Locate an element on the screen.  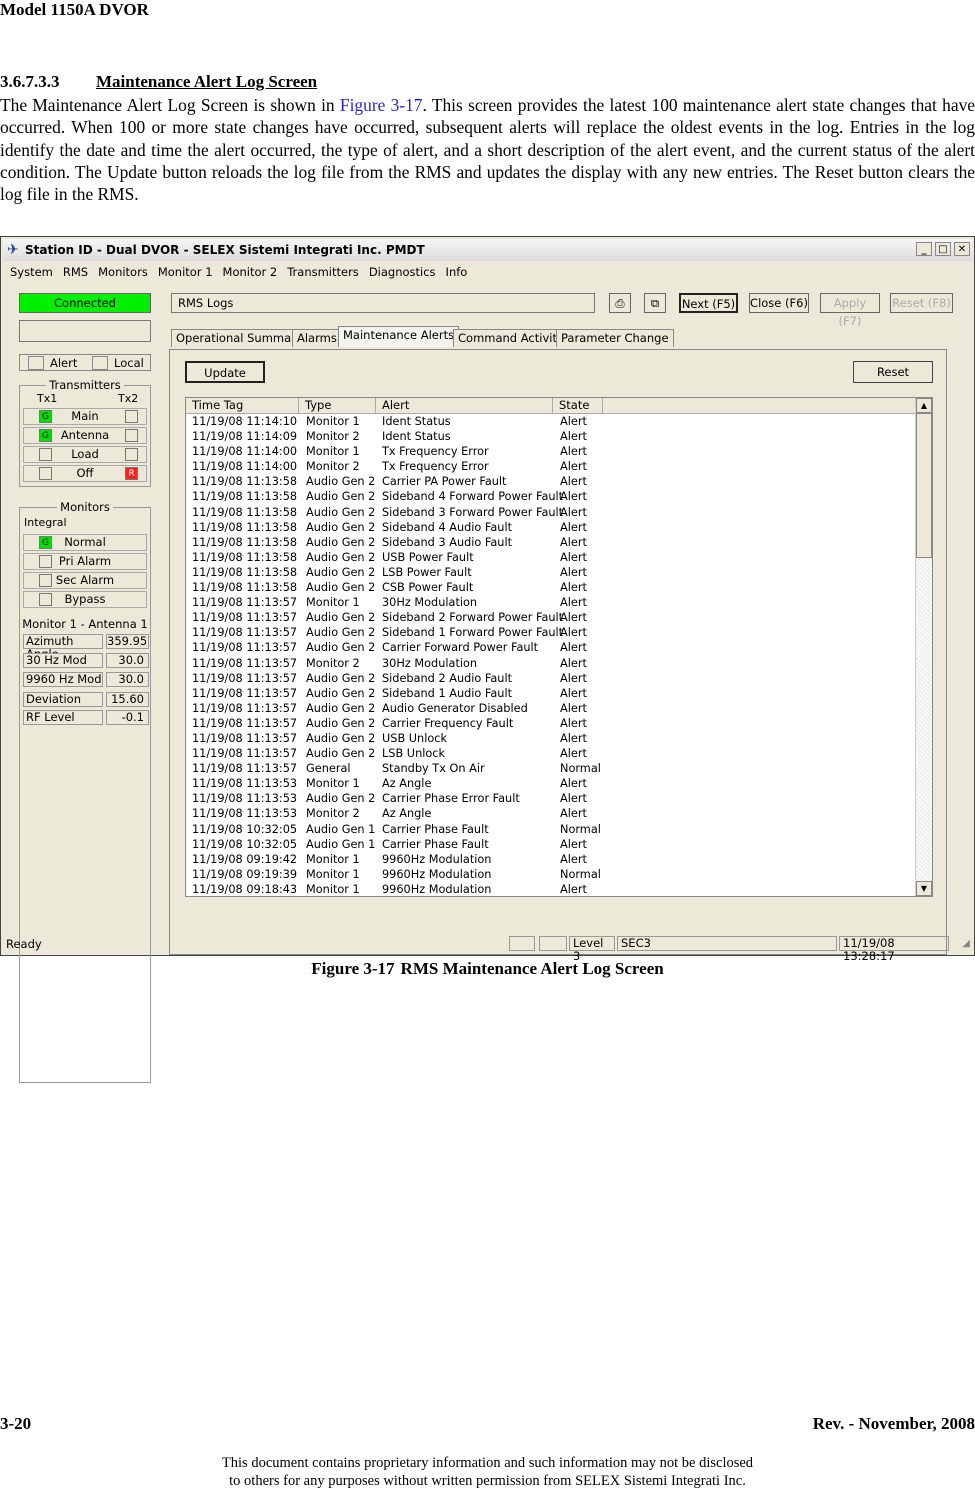
next-button: Next (F5) is located at coordinates (708, 303).